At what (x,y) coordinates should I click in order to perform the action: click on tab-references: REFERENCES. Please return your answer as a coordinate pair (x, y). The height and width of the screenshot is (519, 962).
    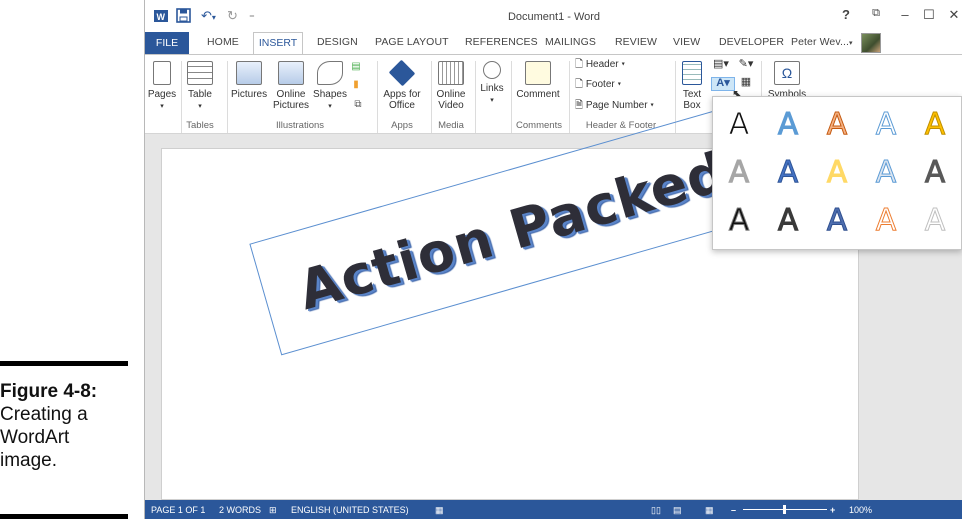
    Looking at the image, I should click on (501, 42).